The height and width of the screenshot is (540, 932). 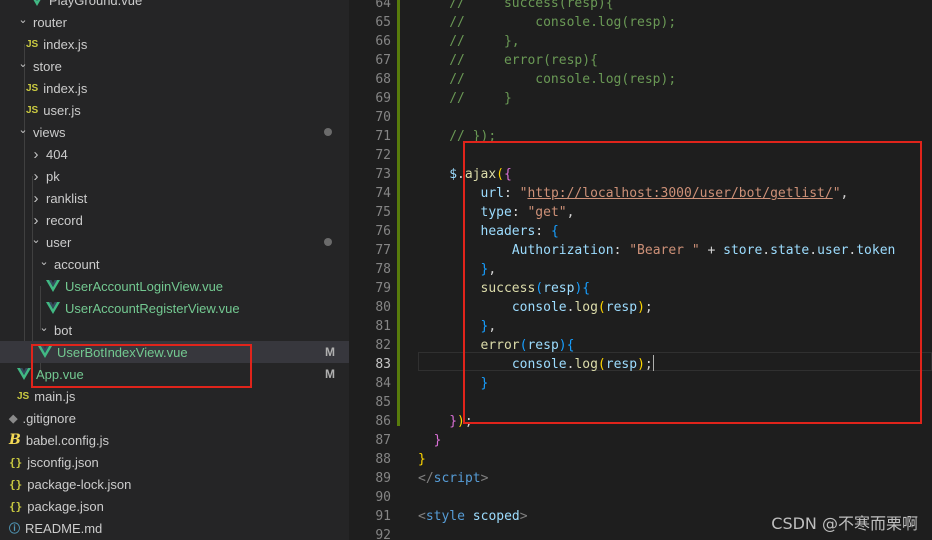 What do you see at coordinates (547, 212) in the screenshot?
I see `code-token: "get"` at bounding box center [547, 212].